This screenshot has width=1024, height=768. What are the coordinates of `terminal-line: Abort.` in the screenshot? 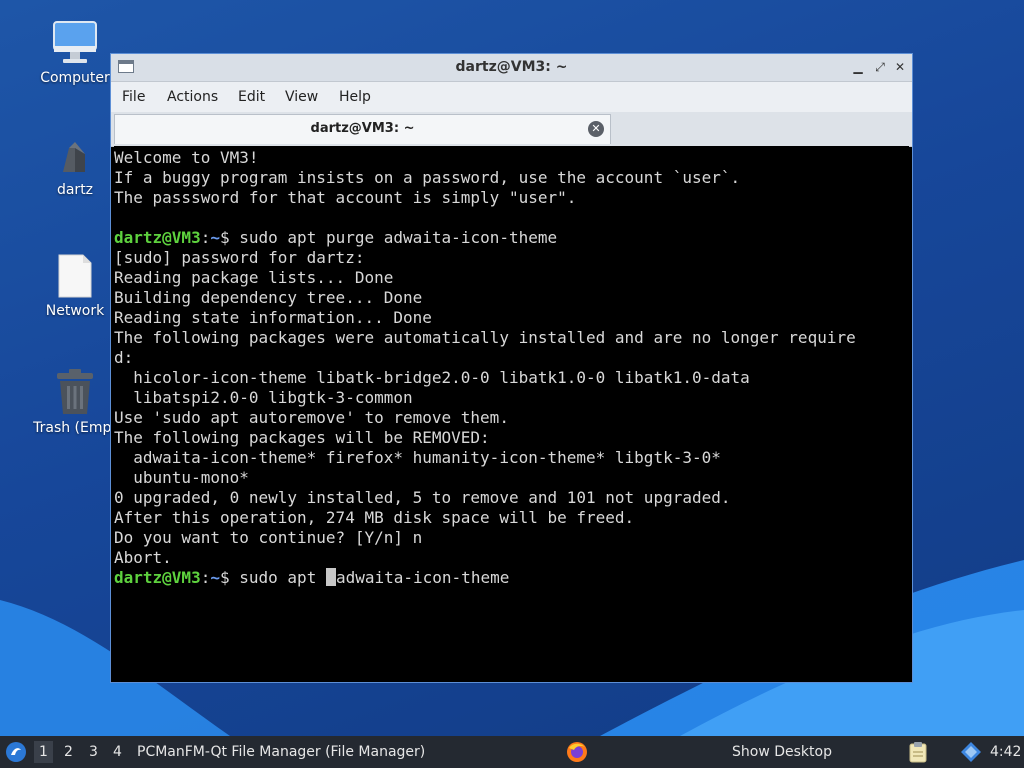 It's located at (143, 557).